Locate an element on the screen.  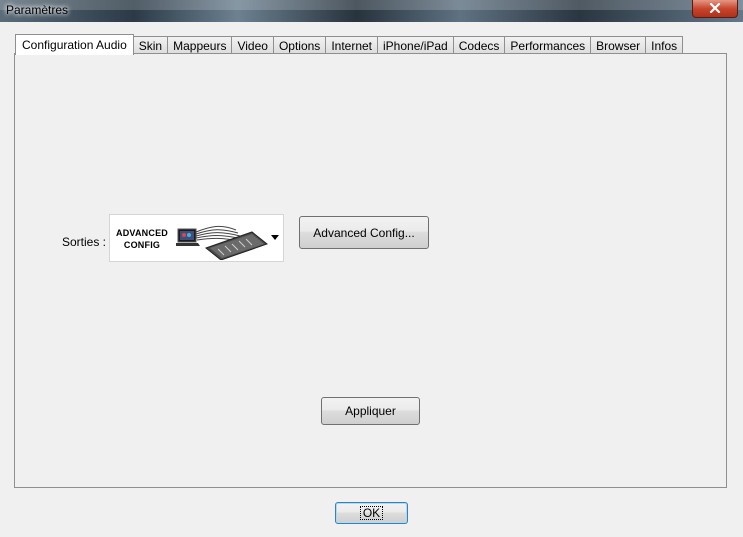
title-bar: Paramètres is located at coordinates (371, 11).